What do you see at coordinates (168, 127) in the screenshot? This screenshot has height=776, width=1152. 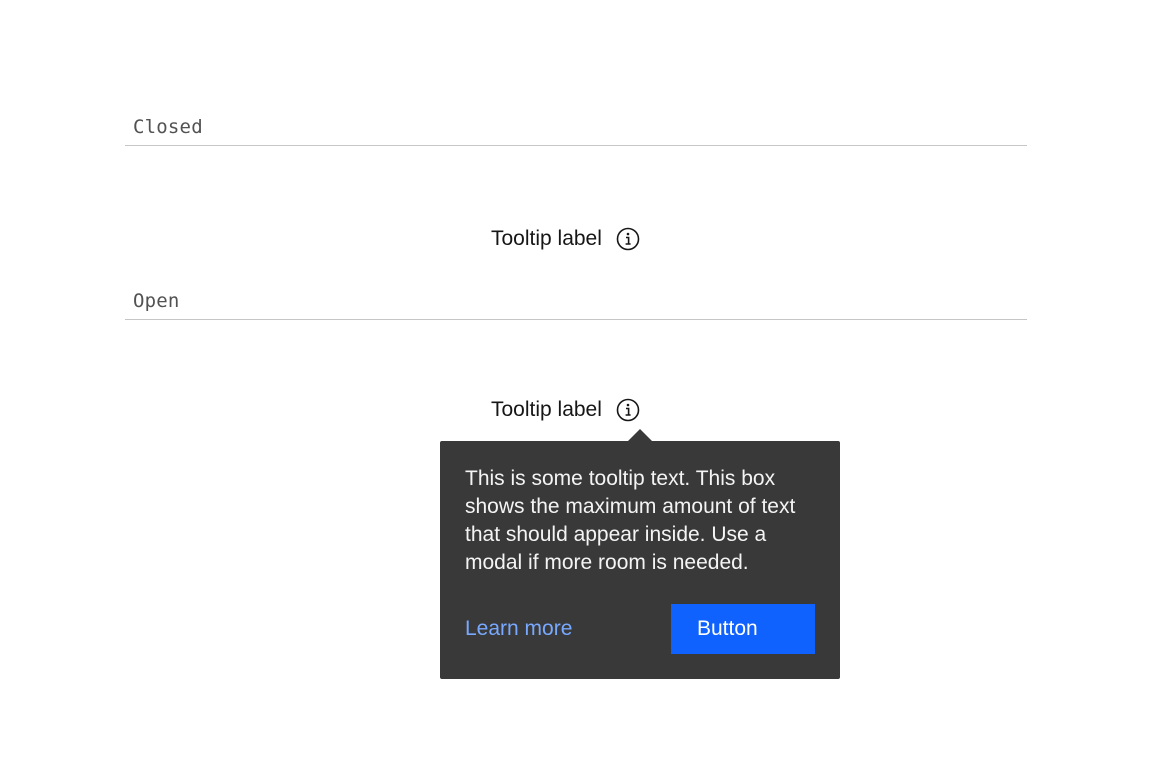 I see `section-label-closed: Closed` at bounding box center [168, 127].